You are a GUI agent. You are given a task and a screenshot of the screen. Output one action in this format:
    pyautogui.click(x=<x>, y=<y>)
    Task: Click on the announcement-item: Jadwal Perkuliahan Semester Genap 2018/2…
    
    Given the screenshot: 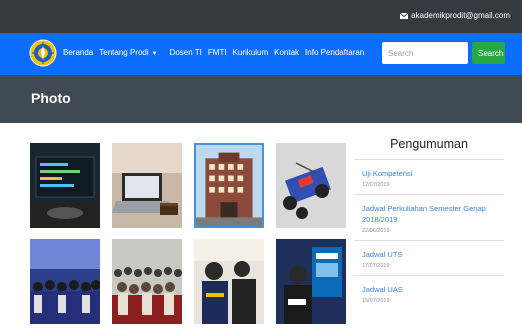 What is the action you would take?
    pyautogui.click(x=429, y=217)
    